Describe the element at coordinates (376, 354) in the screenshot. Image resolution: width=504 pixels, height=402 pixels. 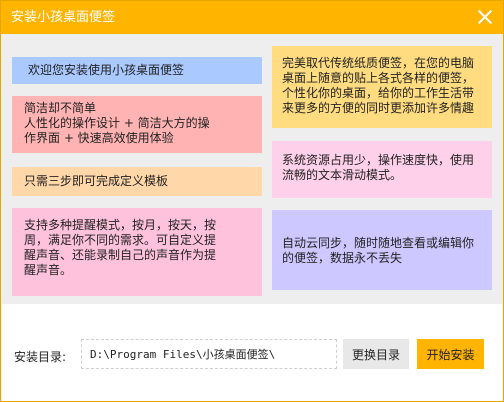
I see `change-dir-button: 更换目录` at that location.